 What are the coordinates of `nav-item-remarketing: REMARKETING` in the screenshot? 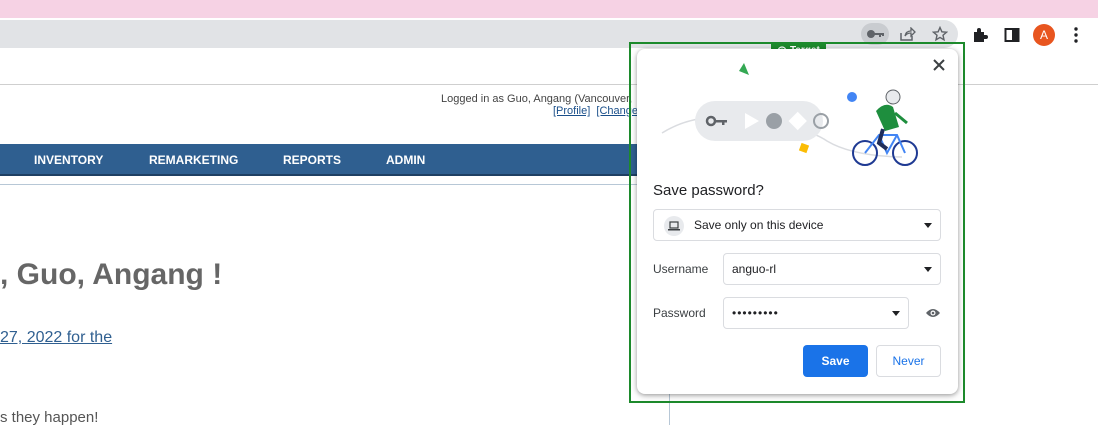 It's located at (193, 160).